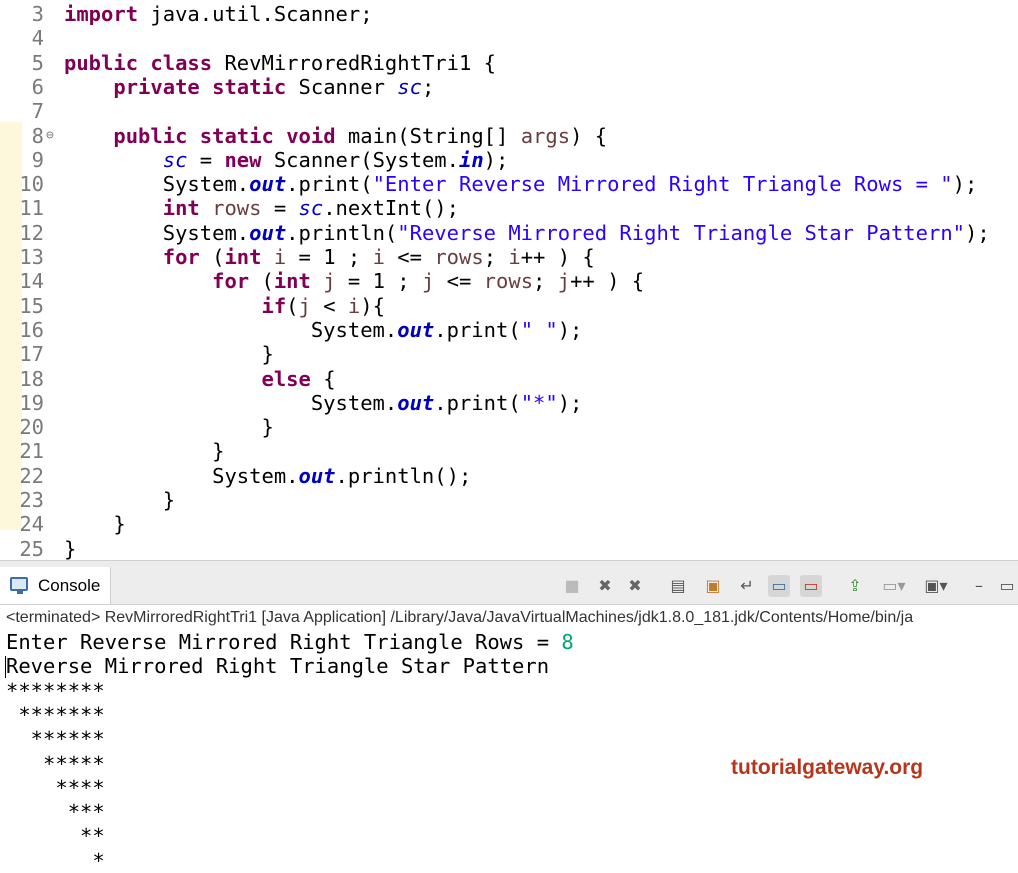  I want to click on code-token: ++ ) {, so click(557, 257).